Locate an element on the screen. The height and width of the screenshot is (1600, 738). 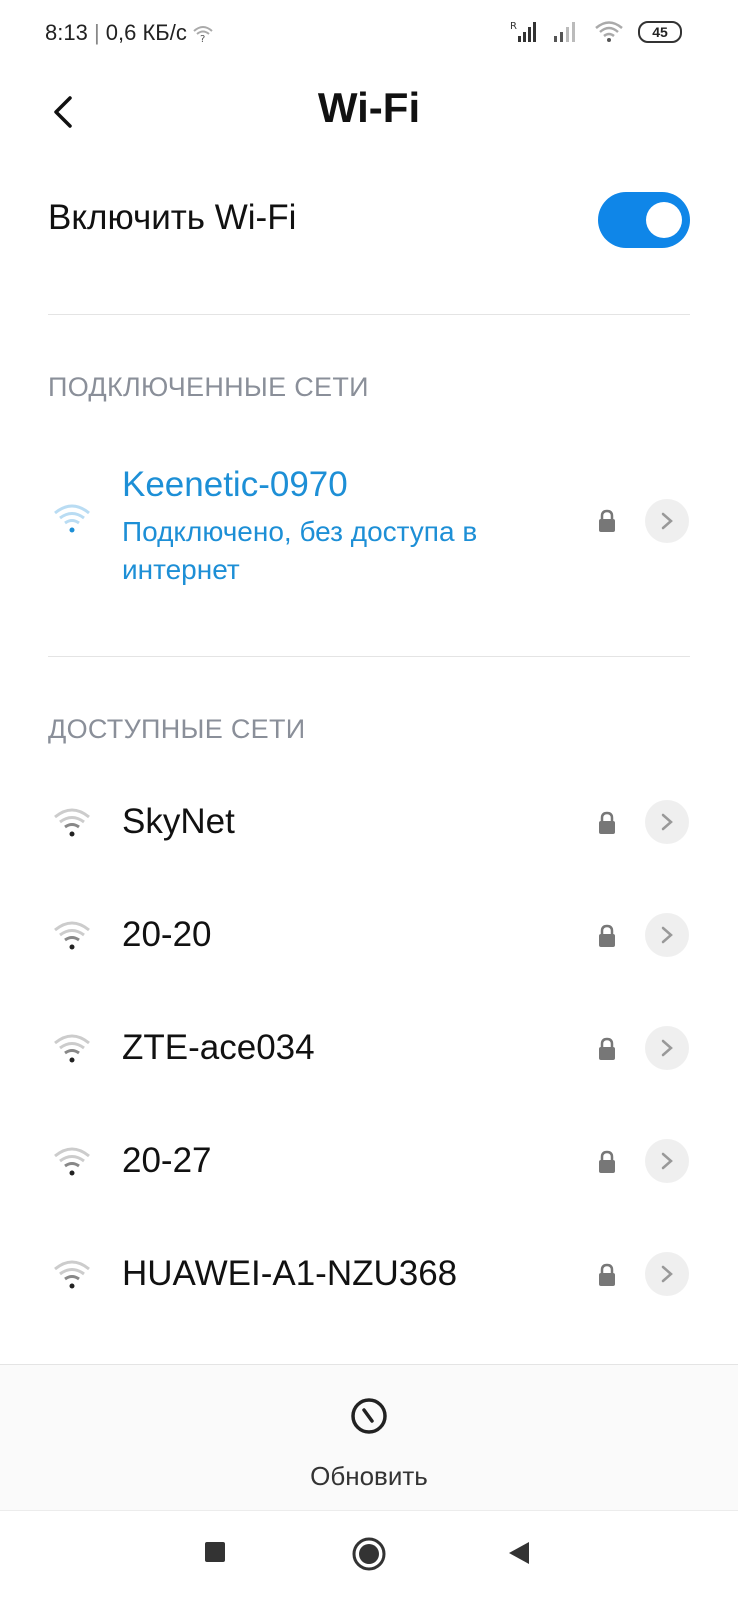
home-circle-icon is located at coordinates (369, 1554).